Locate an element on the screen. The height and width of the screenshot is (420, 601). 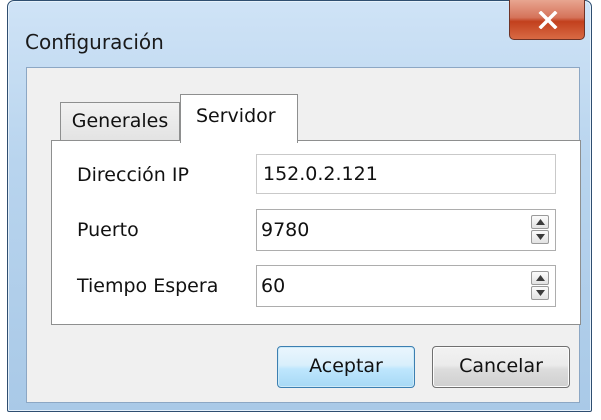
tab-generales-label: Generales is located at coordinates (120, 121).